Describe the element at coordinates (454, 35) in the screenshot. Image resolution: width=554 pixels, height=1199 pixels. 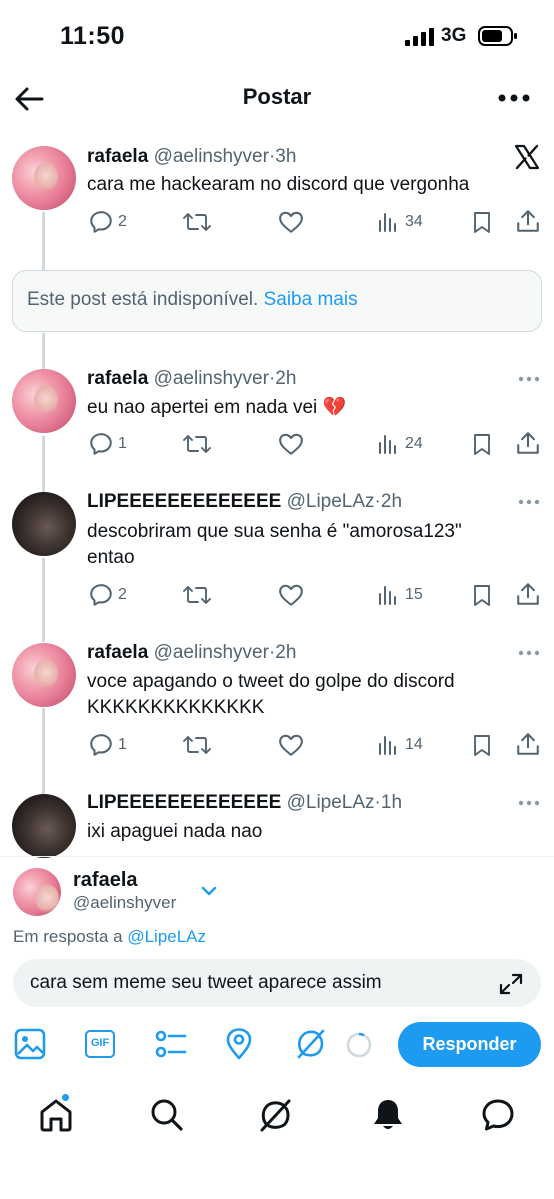
I see `network-label: 3G` at that location.